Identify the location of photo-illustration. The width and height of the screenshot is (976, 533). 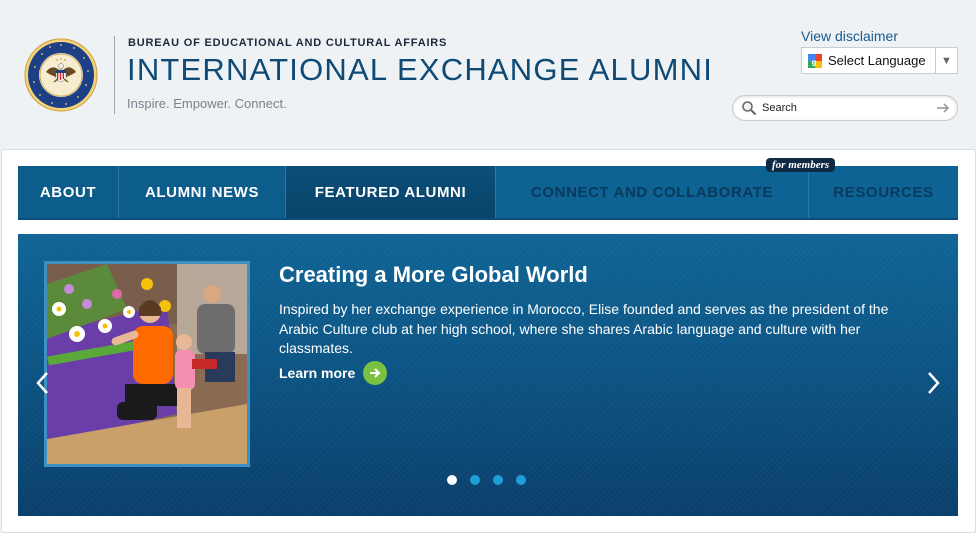
(147, 364).